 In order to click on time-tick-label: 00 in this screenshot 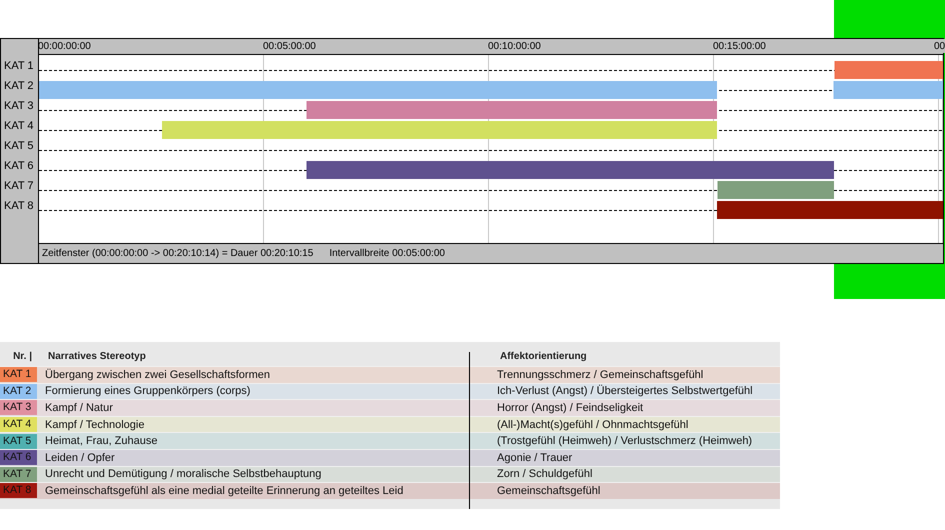, I will do `click(939, 46)`.